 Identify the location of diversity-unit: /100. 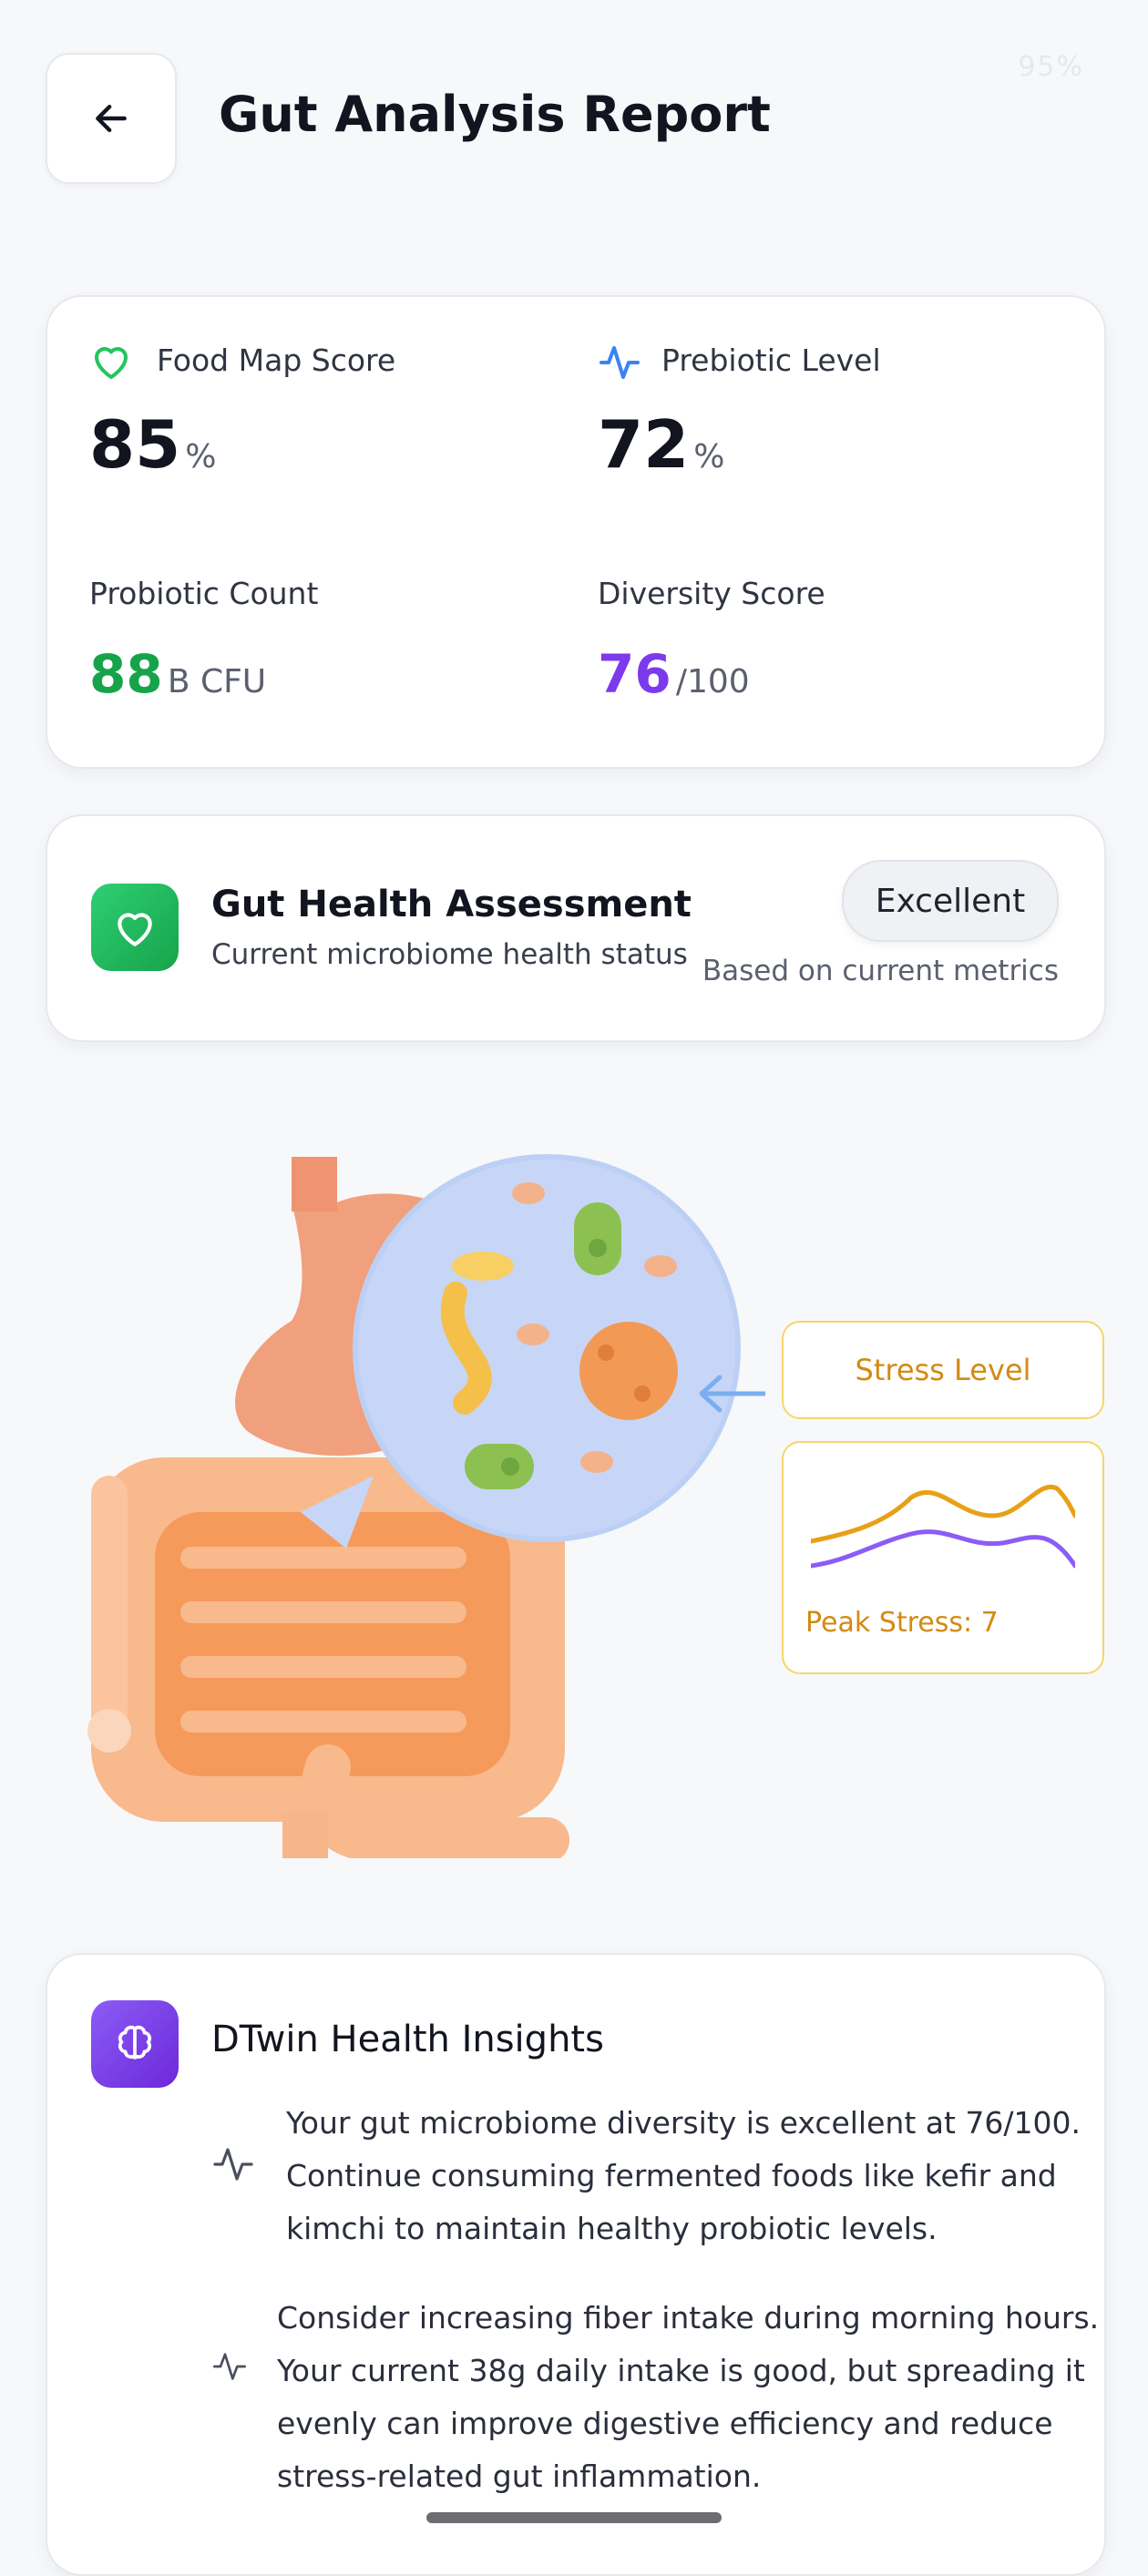
(713, 681).